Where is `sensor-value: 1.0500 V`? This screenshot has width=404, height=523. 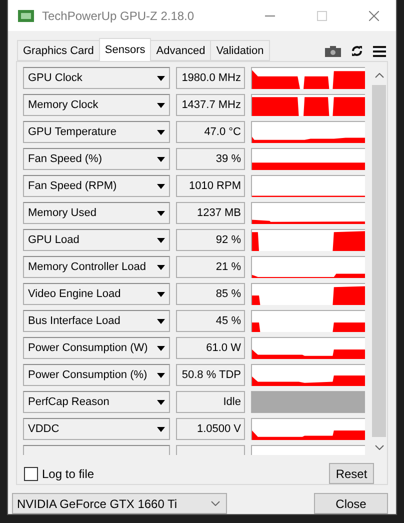 sensor-value: 1.0500 V is located at coordinates (210, 429).